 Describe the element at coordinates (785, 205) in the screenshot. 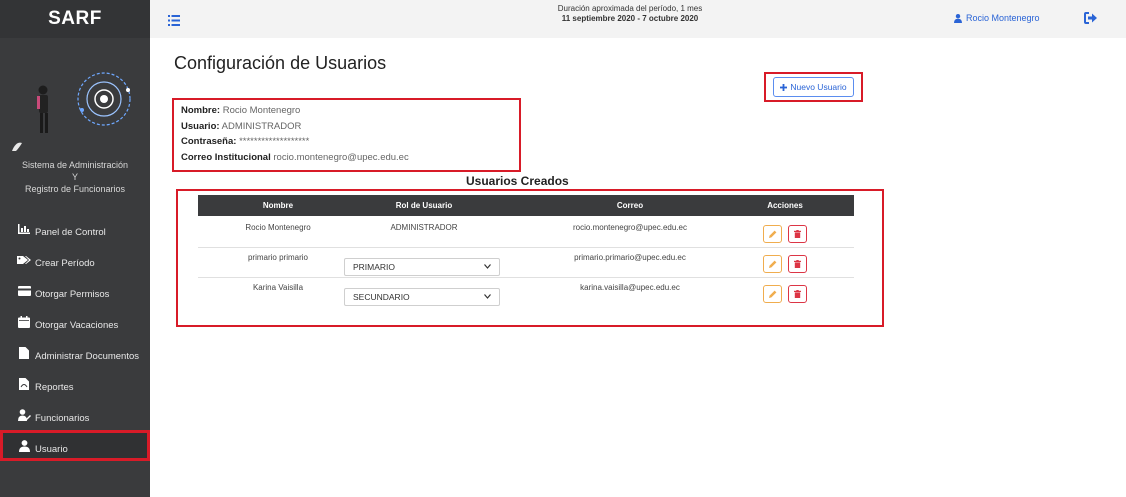

I see `column-header-acciones: Acciones` at that location.